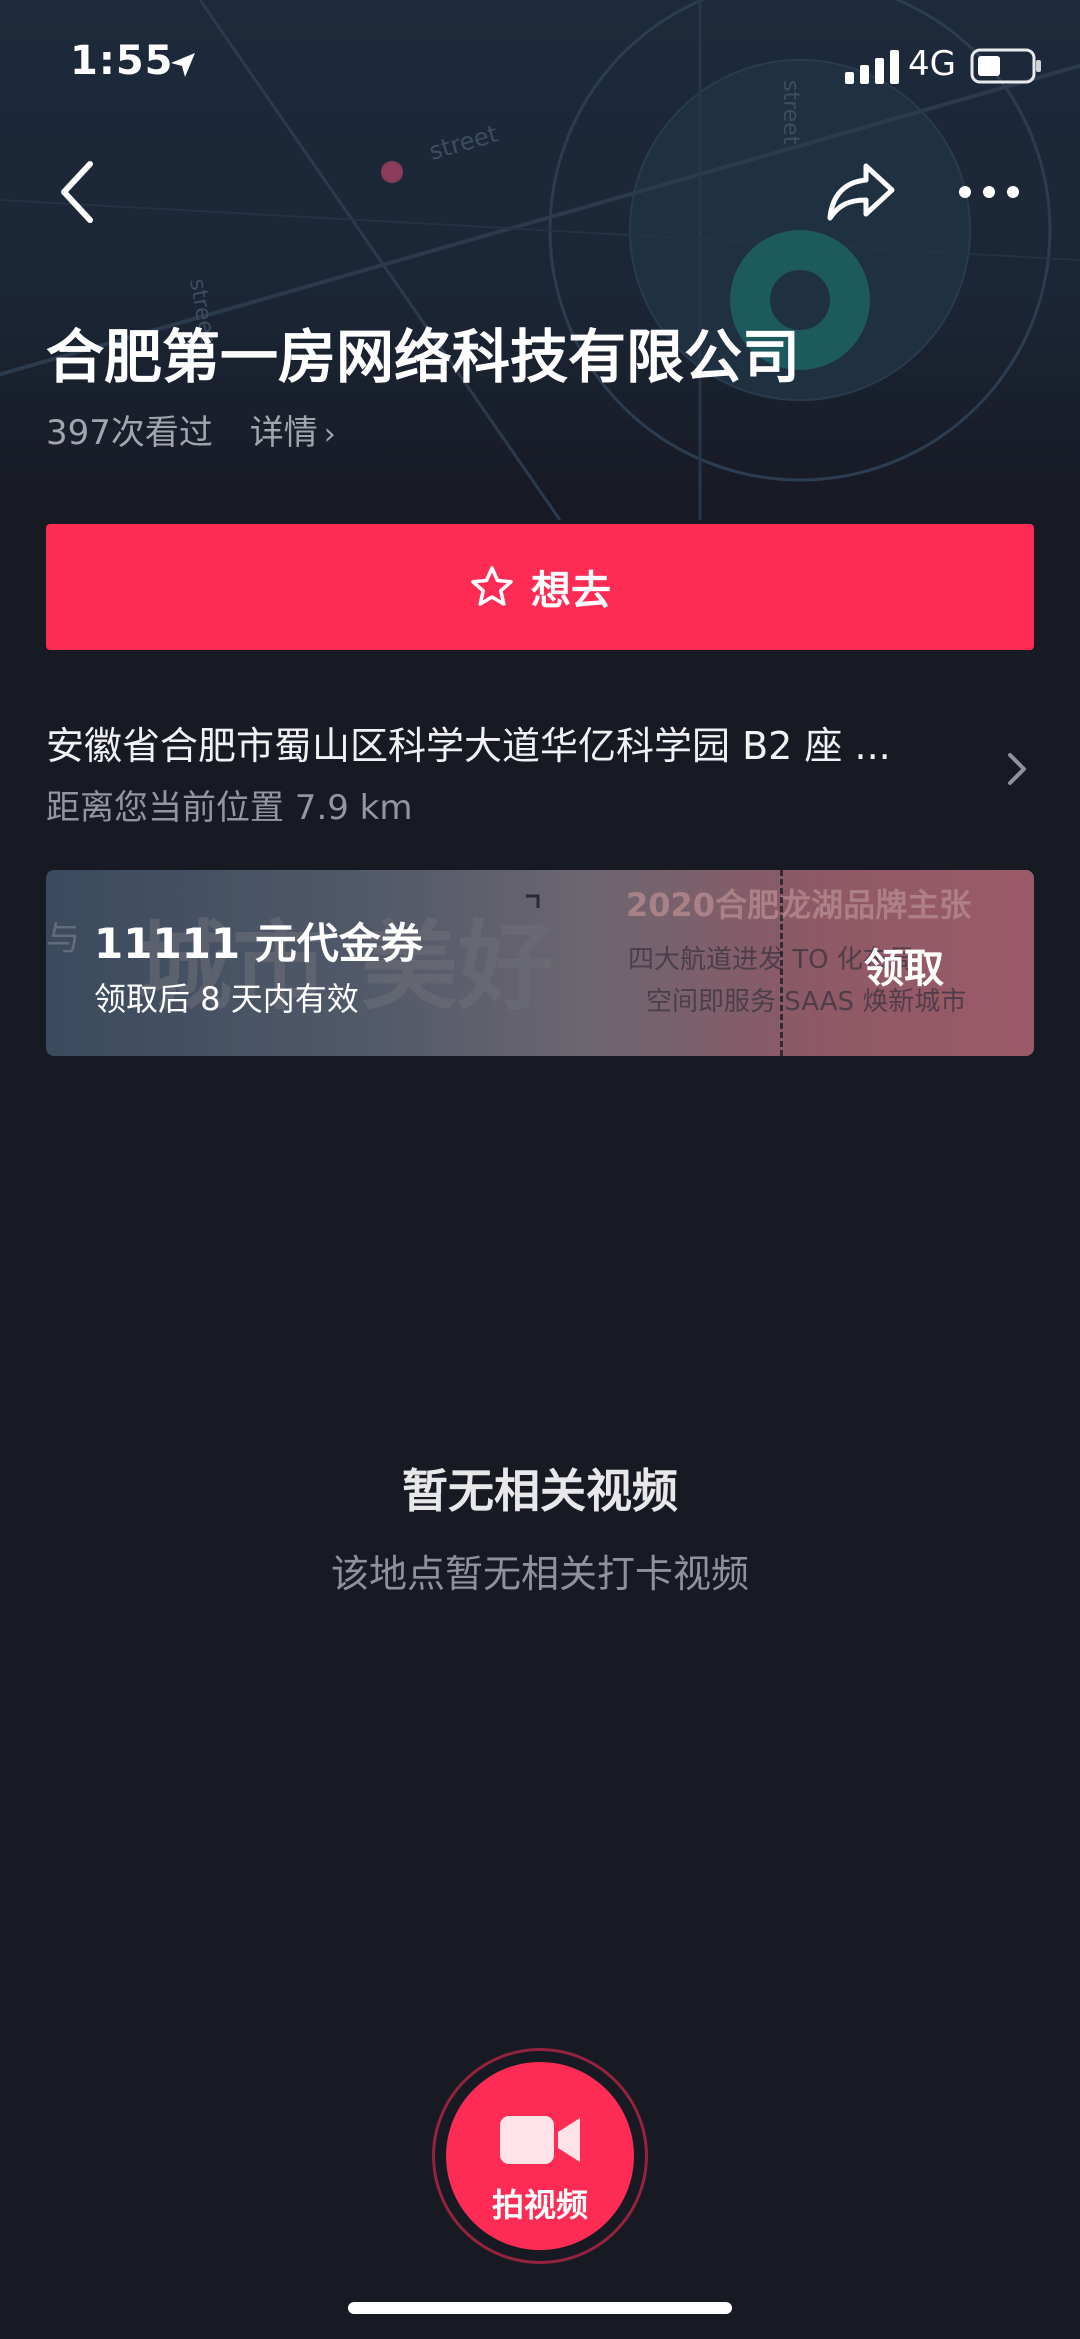  Describe the element at coordinates (862, 192) in the screenshot. I see `share-icon` at that location.